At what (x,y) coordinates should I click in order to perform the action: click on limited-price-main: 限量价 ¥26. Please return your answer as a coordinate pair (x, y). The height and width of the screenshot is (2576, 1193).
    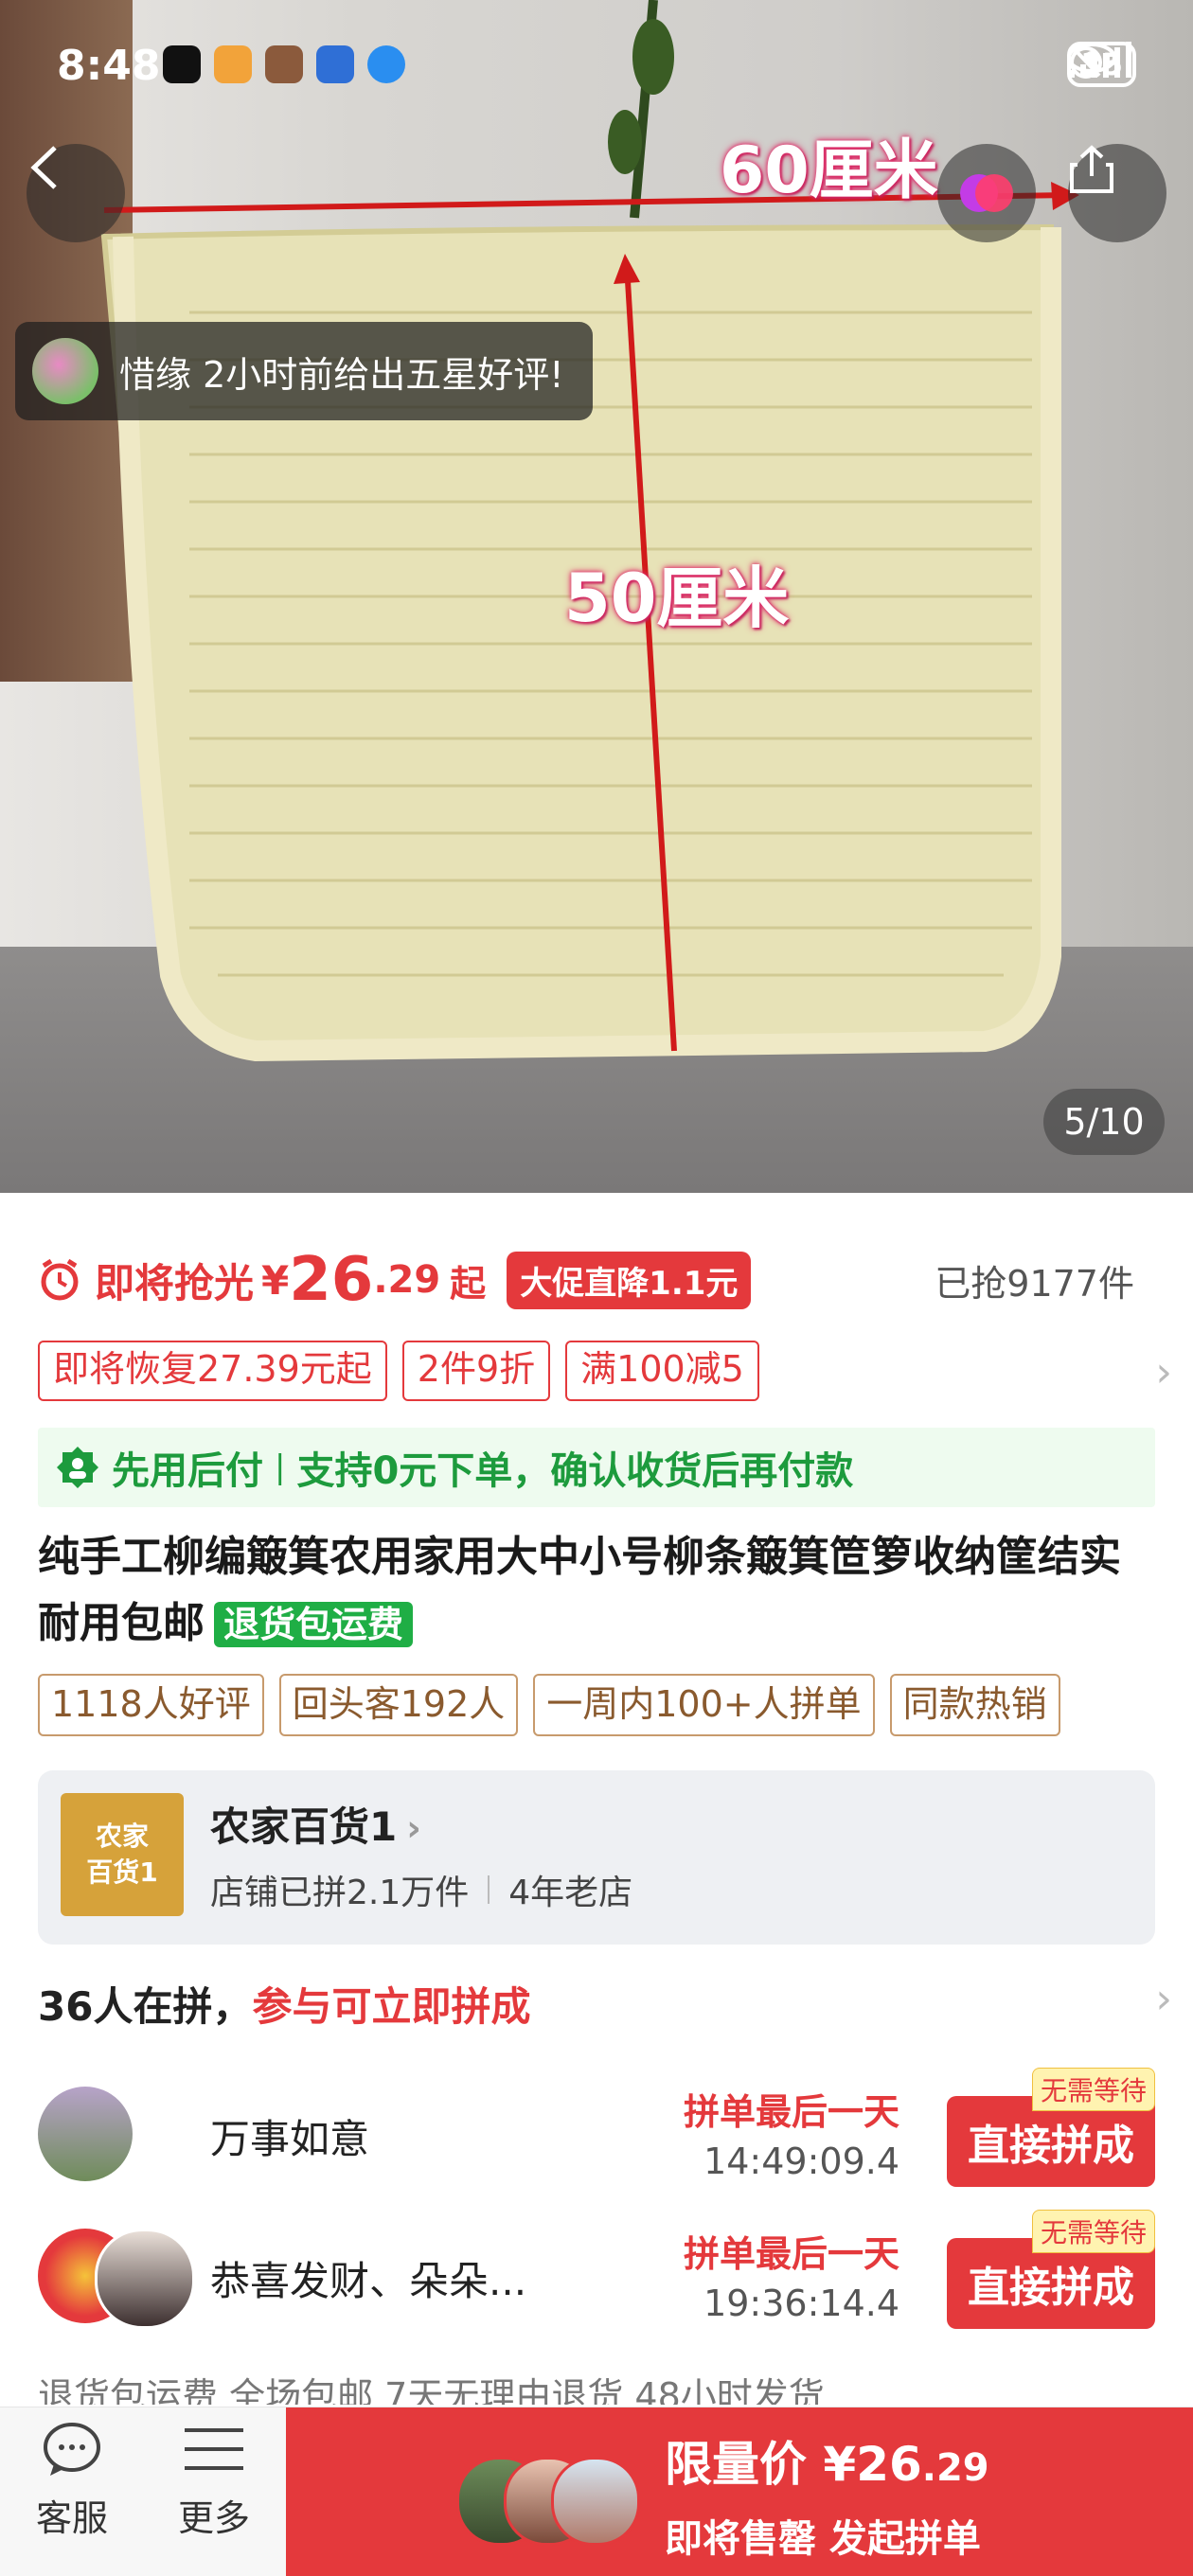
    Looking at the image, I should click on (793, 2465).